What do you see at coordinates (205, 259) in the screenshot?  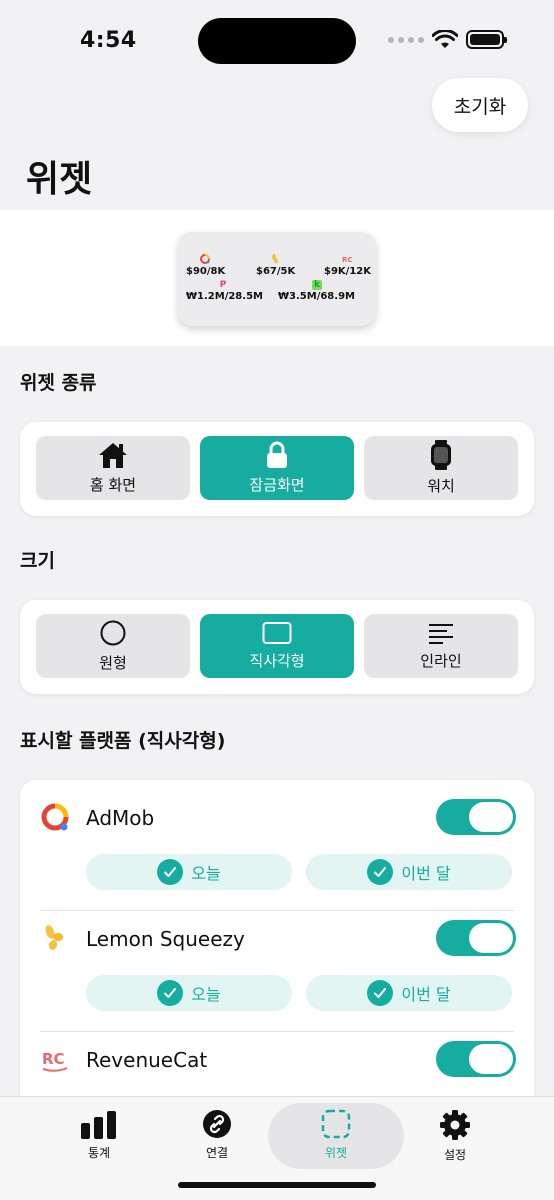 I see `admob-icon` at bounding box center [205, 259].